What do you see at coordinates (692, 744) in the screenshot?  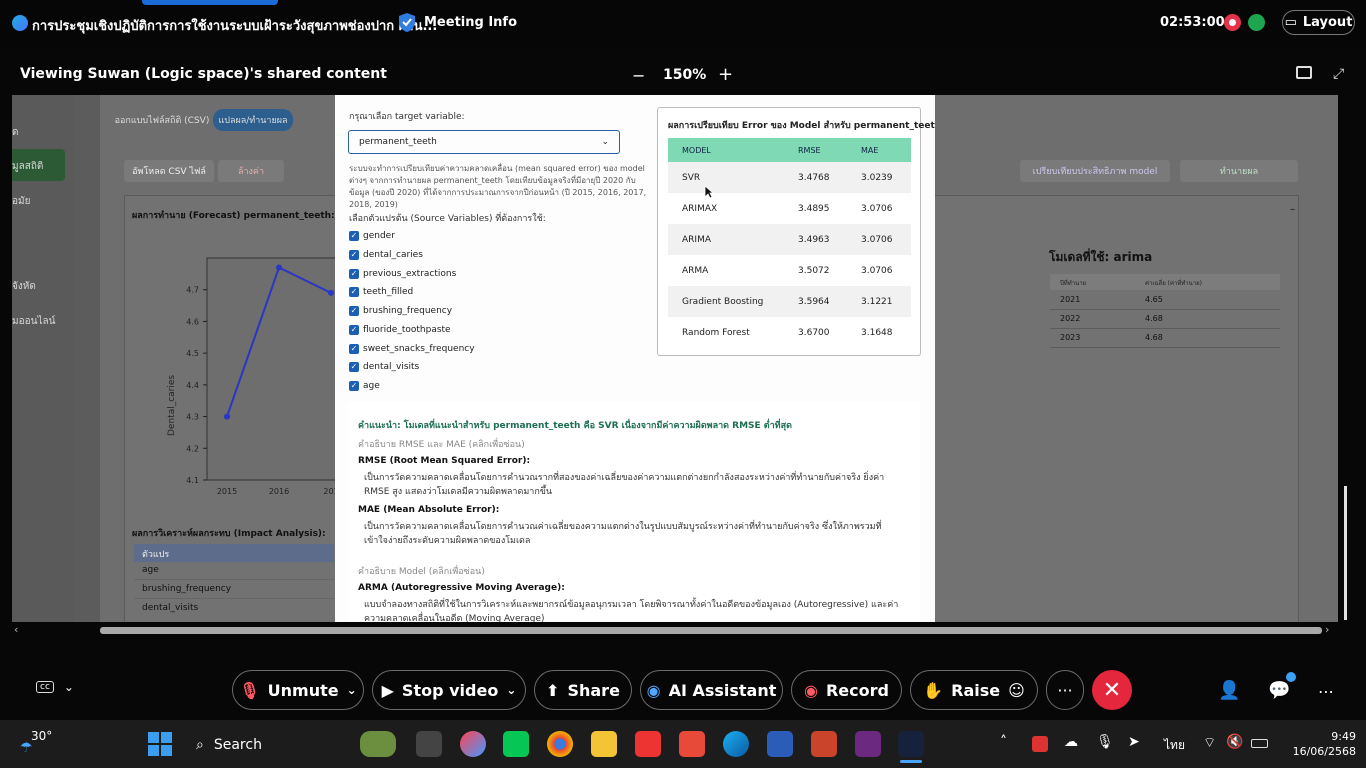 I see `s-app-icon` at bounding box center [692, 744].